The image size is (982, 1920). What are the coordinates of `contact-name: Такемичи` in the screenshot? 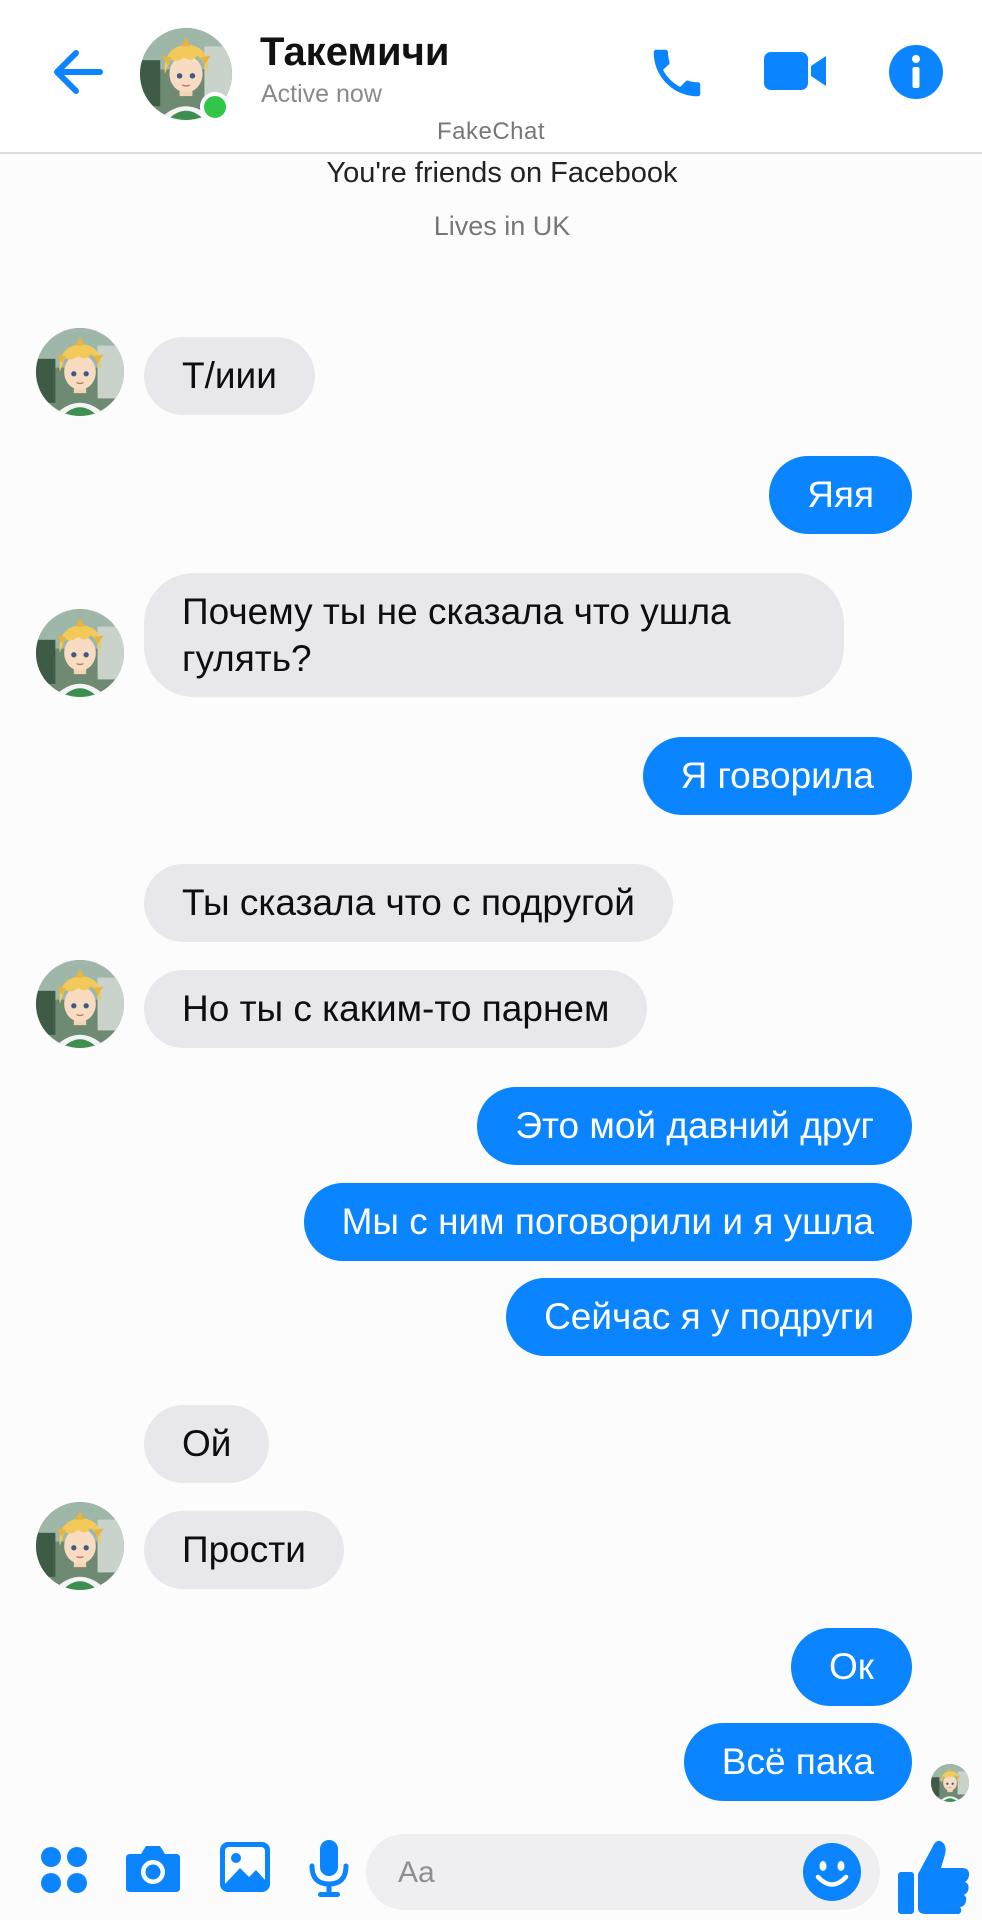 It's located at (354, 52).